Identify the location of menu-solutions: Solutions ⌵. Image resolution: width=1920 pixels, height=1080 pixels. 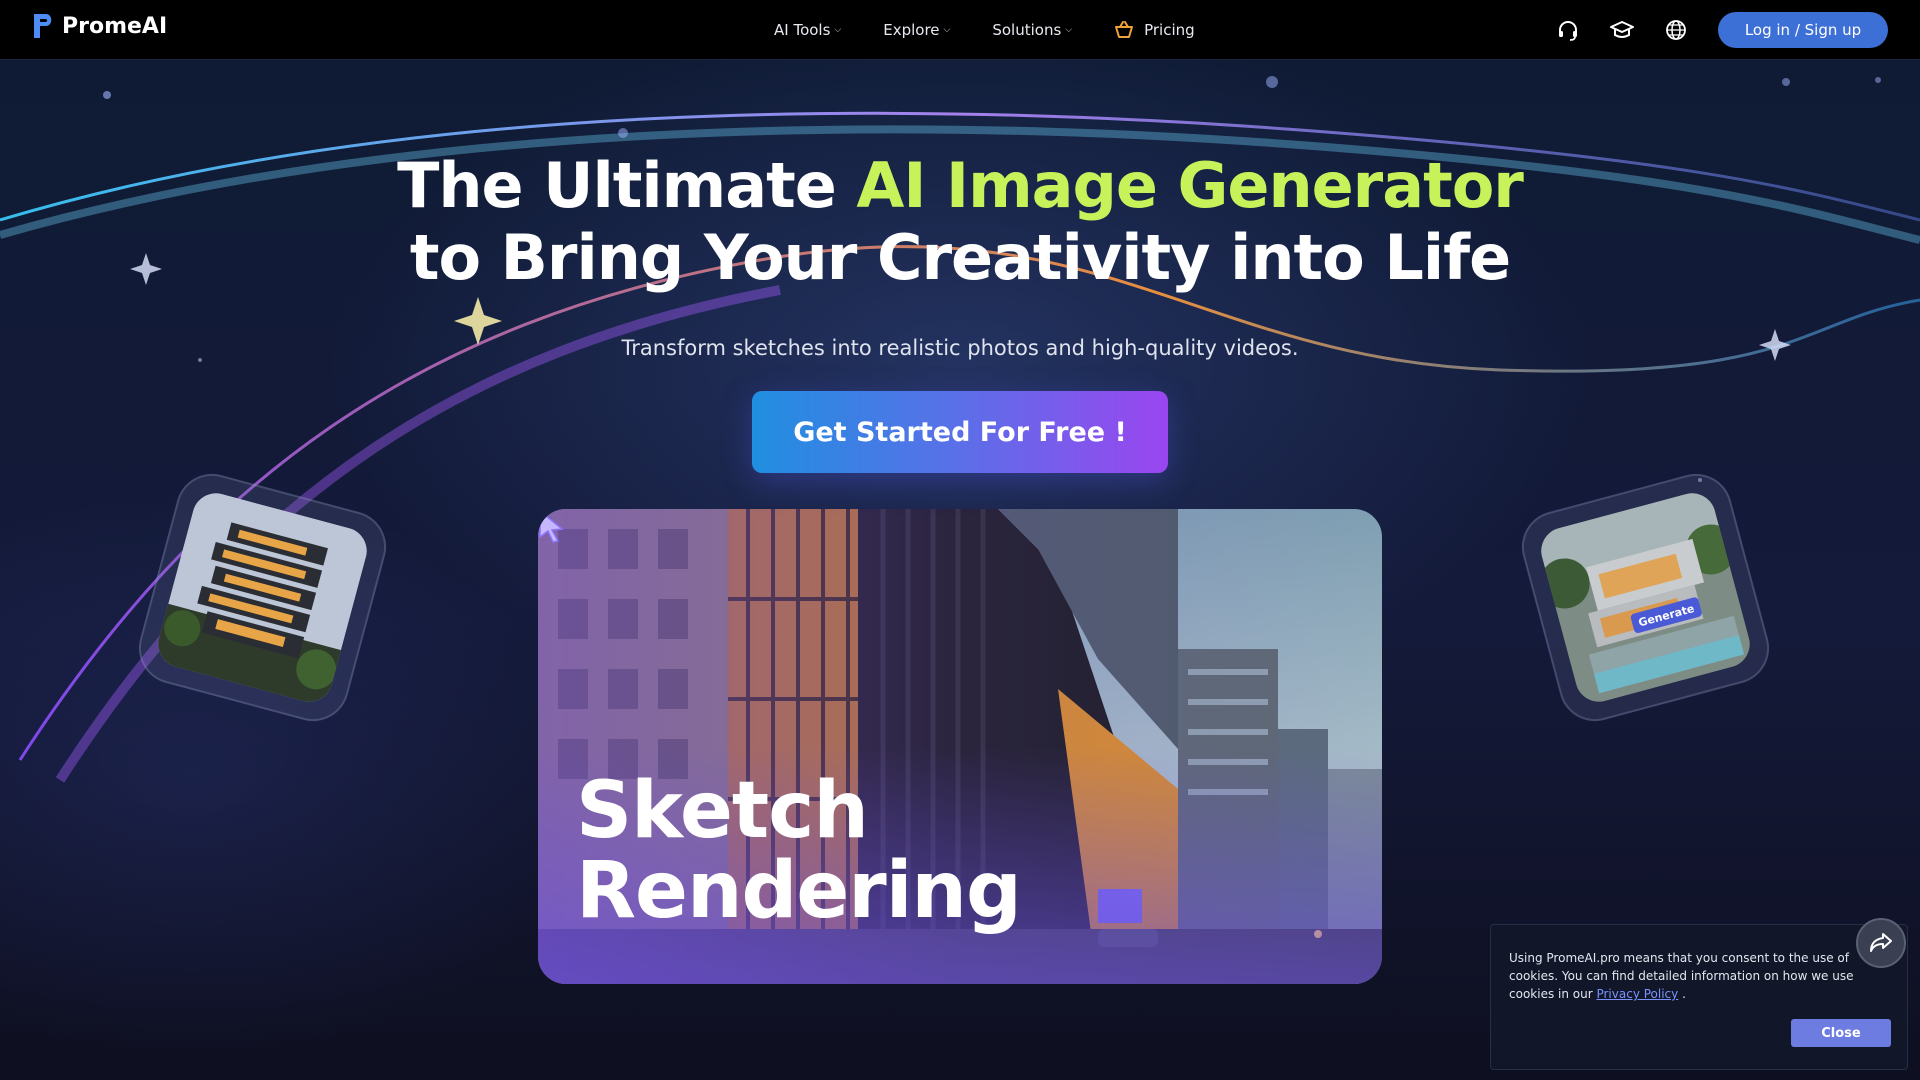
(1032, 30).